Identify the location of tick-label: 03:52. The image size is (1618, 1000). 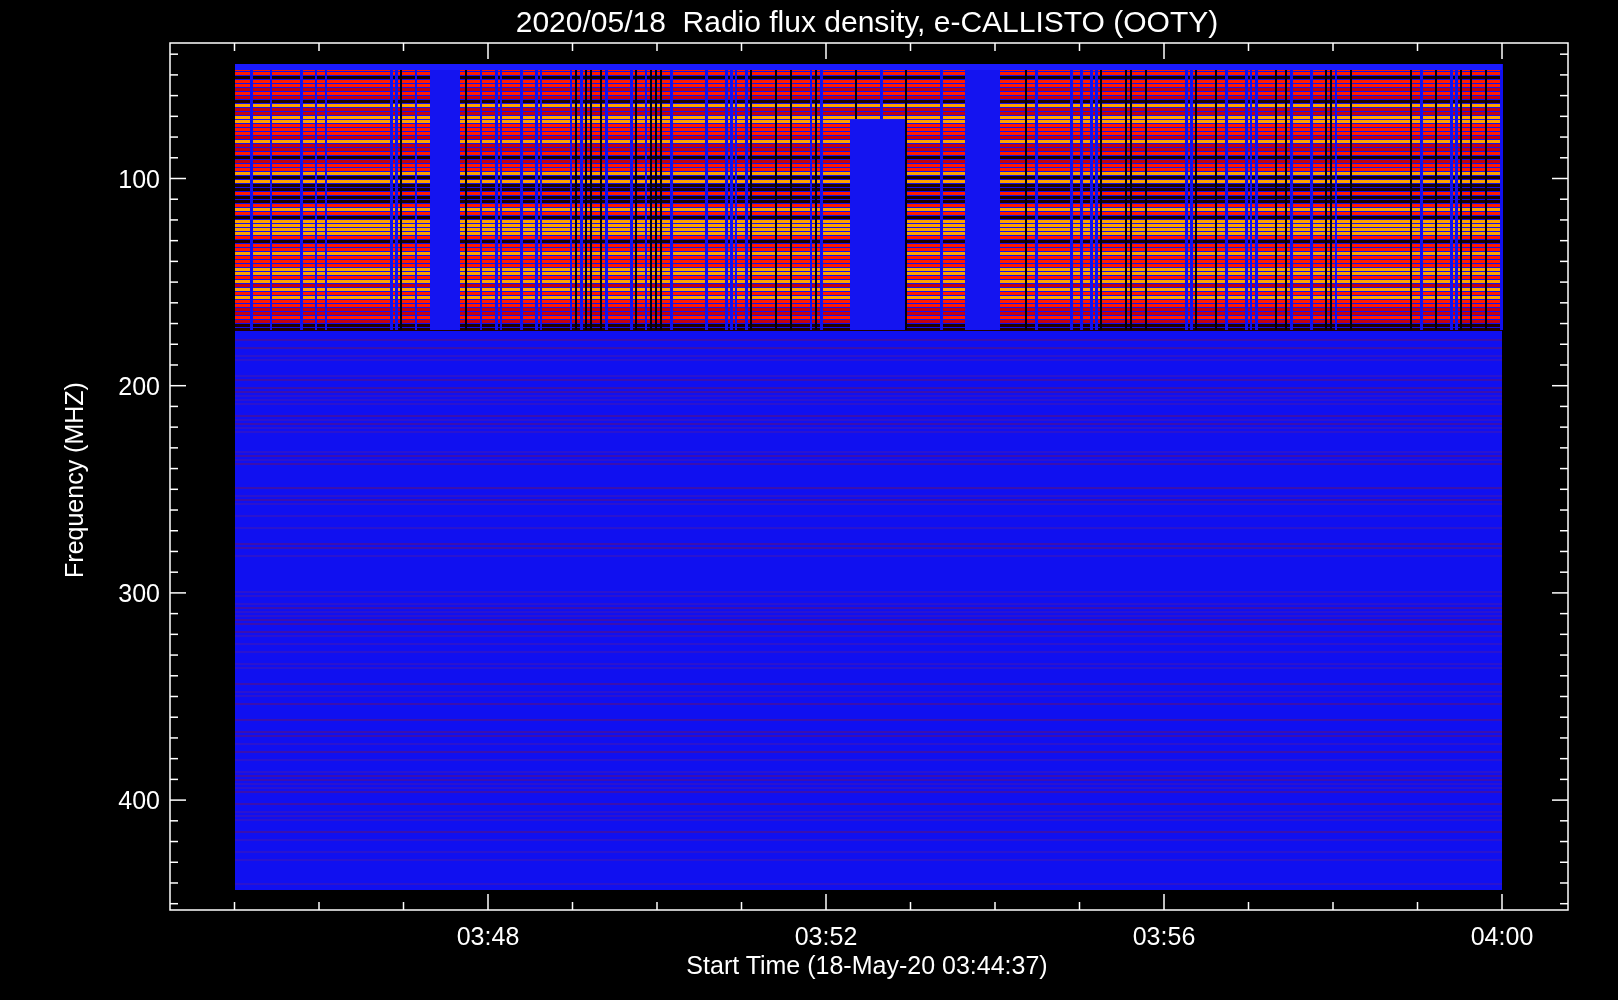
(826, 936).